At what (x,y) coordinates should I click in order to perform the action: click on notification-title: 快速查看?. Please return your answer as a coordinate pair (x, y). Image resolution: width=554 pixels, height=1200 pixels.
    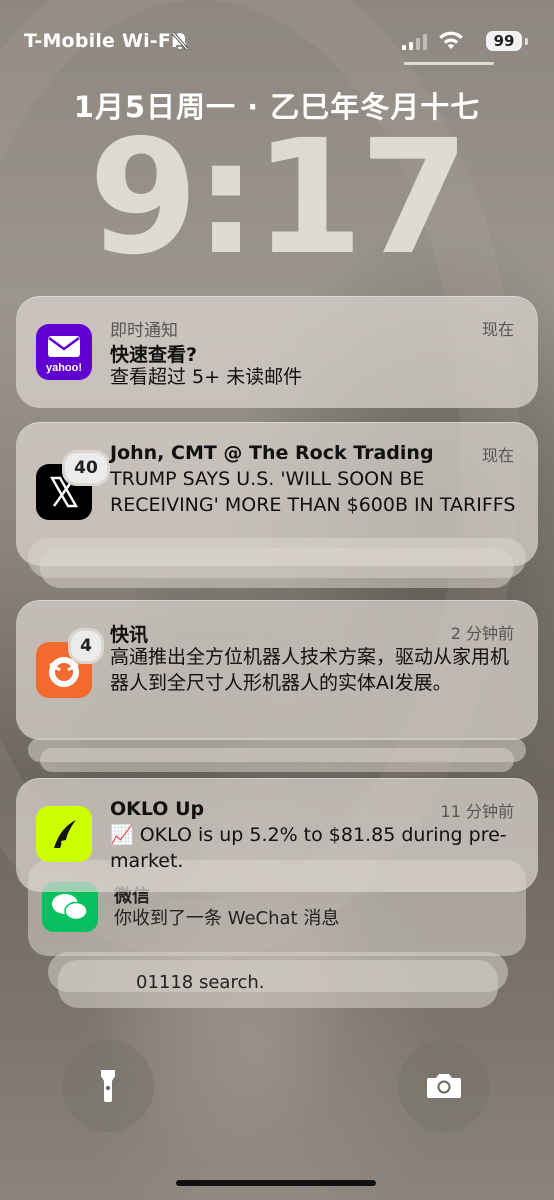
    Looking at the image, I should click on (154, 355).